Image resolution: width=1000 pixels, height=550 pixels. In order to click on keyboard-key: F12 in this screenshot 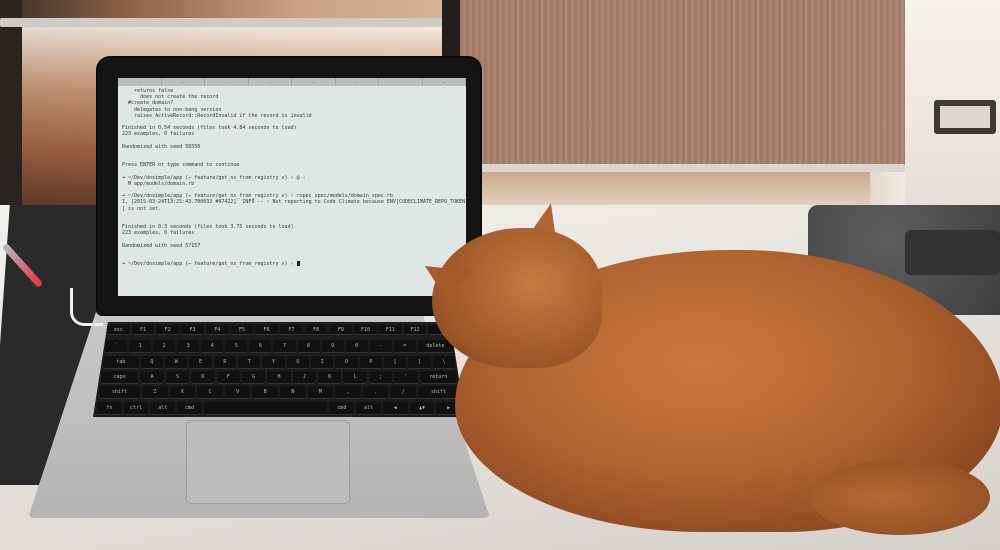, I will do `click(415, 330)`.